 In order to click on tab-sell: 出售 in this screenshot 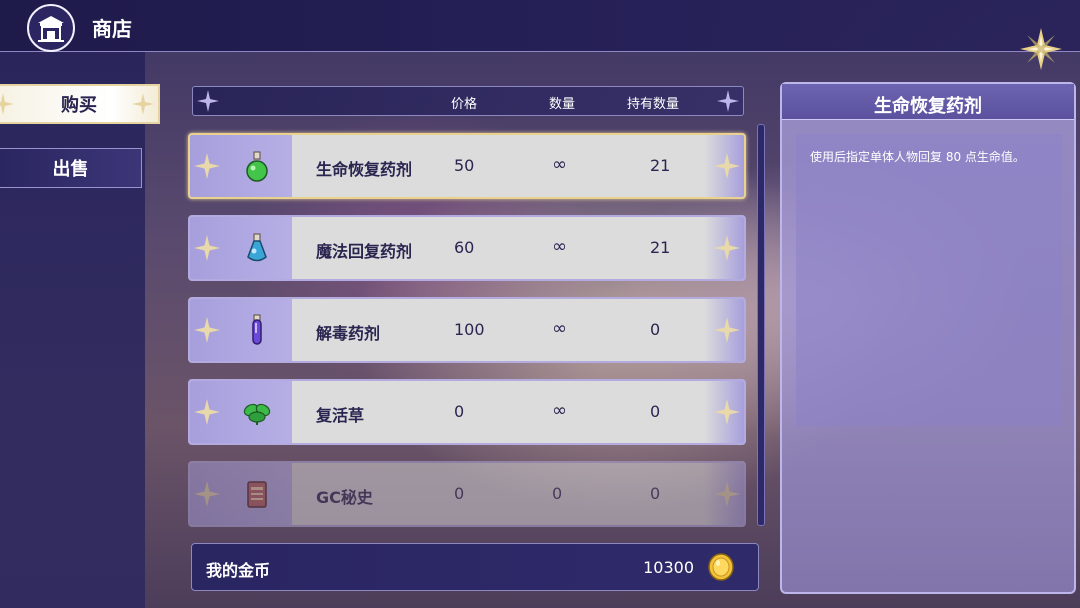, I will do `click(71, 168)`.